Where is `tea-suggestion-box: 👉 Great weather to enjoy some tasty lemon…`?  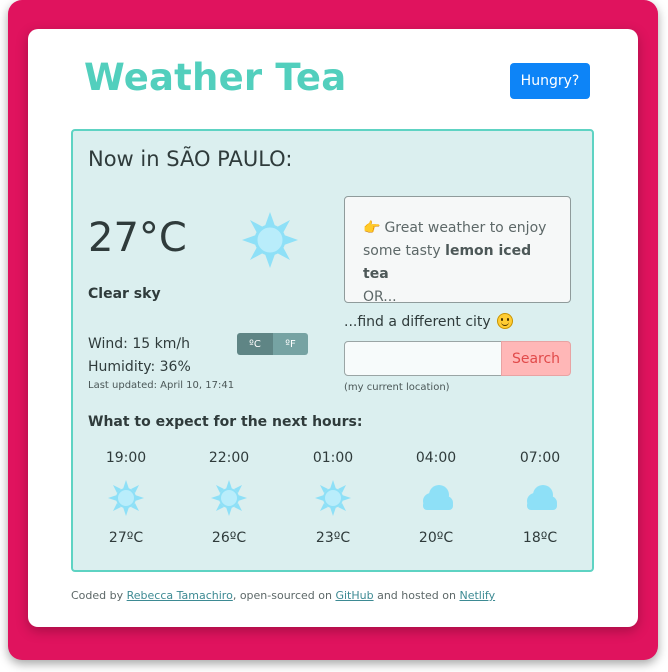 tea-suggestion-box: 👉 Great weather to enjoy some tasty lemon… is located at coordinates (457, 250).